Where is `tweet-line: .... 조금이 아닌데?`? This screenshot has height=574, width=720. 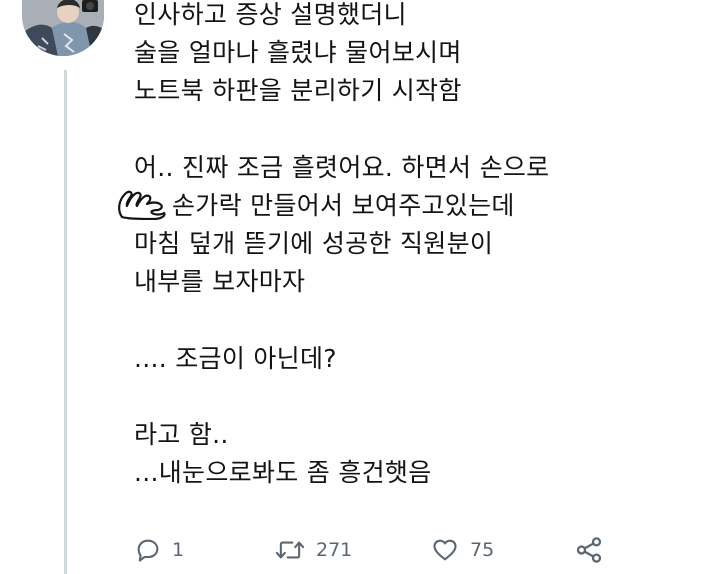 tweet-line: .... 조금이 아닌데? is located at coordinates (235, 358).